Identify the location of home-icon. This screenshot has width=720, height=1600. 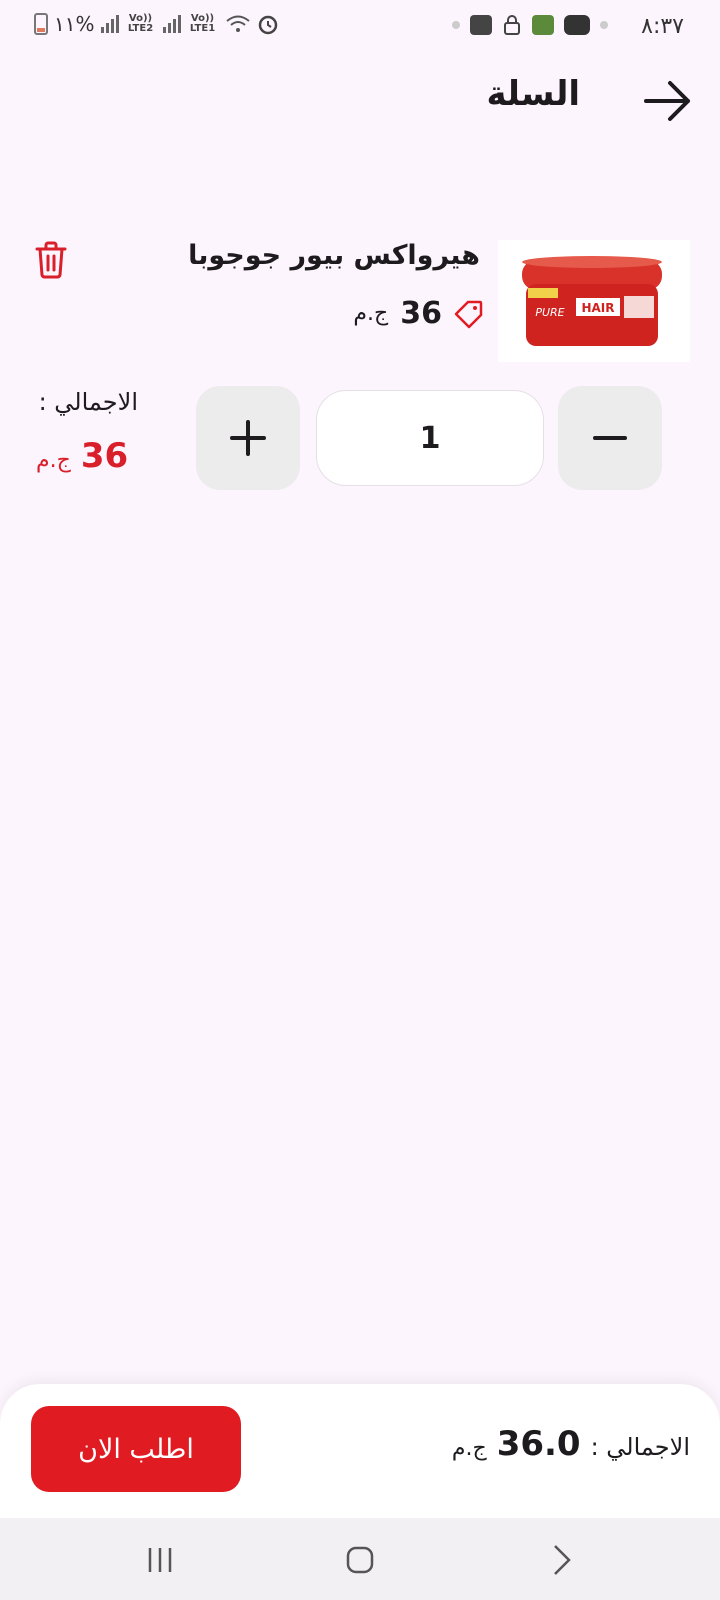
(360, 1560).